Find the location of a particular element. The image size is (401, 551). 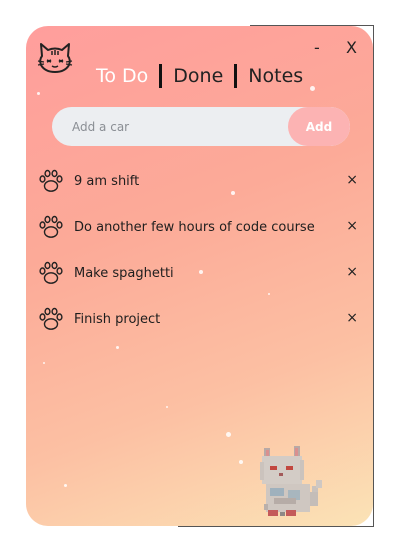

task-item: Finish project × is located at coordinates (203, 319).